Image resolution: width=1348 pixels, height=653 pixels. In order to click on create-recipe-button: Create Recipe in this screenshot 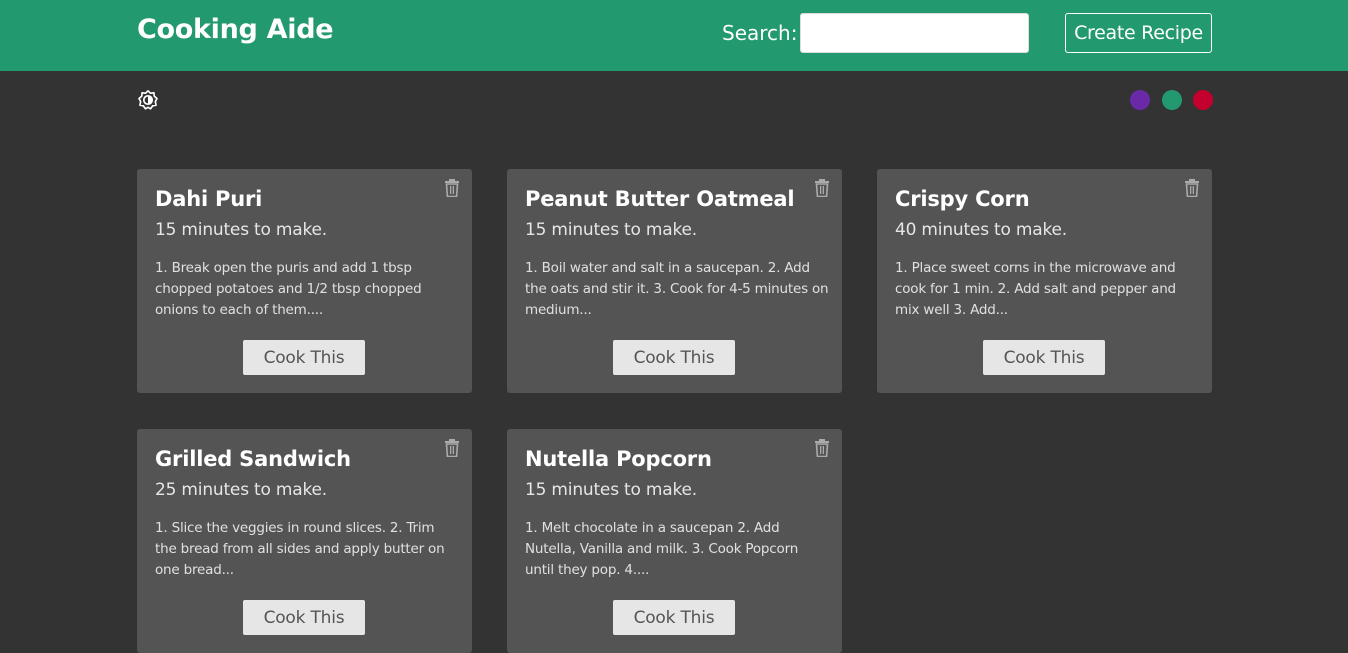, I will do `click(1138, 33)`.